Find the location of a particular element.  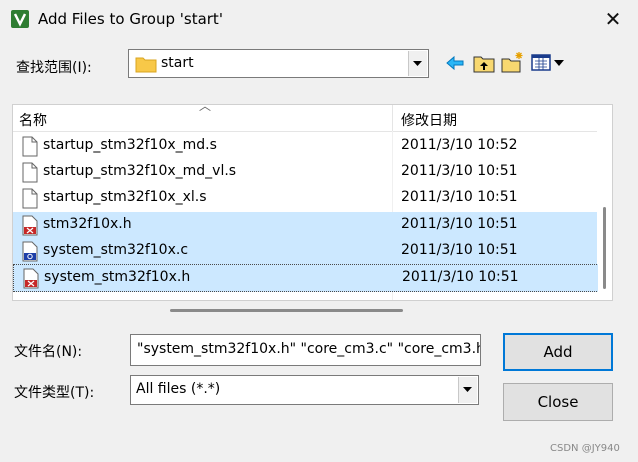

list-item: startup_stm32f10x_xl.s 2011/3/10 10:51 is located at coordinates (305, 198).